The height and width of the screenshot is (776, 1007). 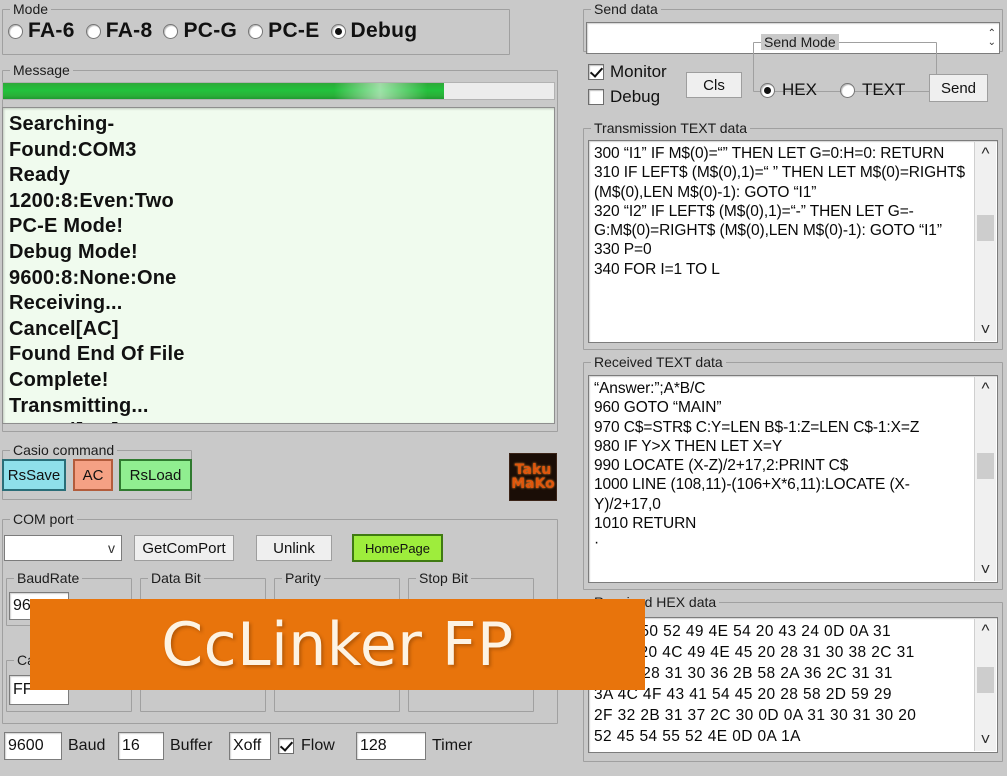 What do you see at coordinates (48, 578) in the screenshot?
I see `baudrate-legend: BaudRate` at bounding box center [48, 578].